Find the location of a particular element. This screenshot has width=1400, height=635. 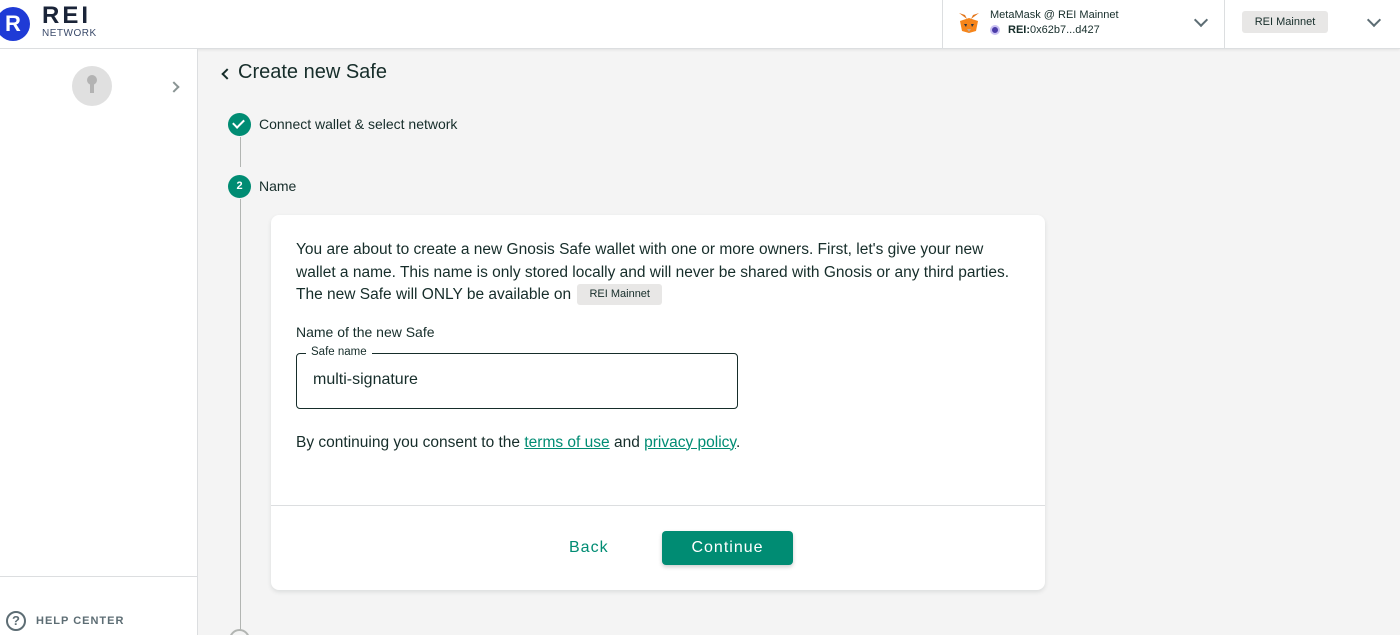

check-icon is located at coordinates (238, 122).